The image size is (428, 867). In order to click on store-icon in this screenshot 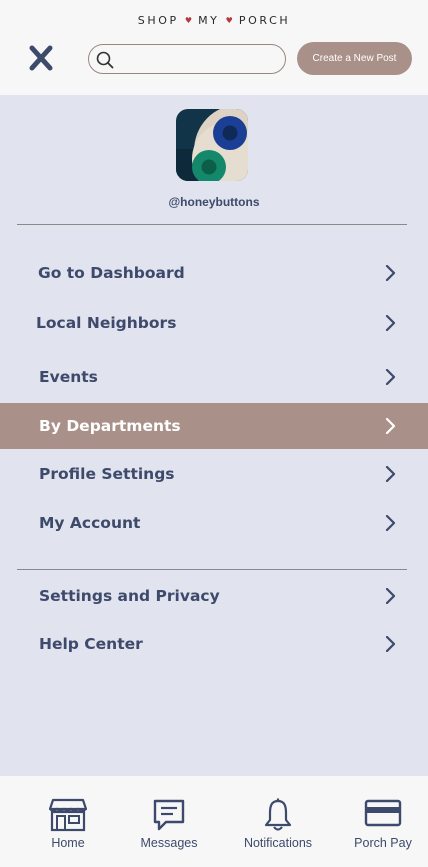, I will do `click(68, 815)`.